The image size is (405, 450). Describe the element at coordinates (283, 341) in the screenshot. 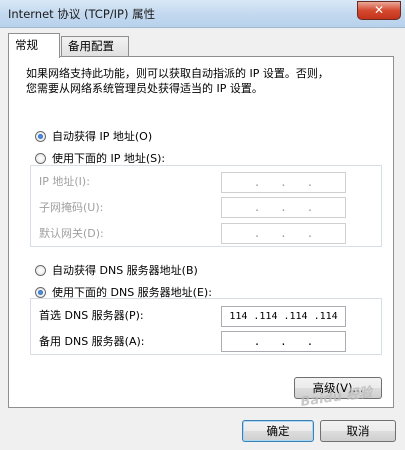

I see `alternate-dns-input: . . .` at that location.